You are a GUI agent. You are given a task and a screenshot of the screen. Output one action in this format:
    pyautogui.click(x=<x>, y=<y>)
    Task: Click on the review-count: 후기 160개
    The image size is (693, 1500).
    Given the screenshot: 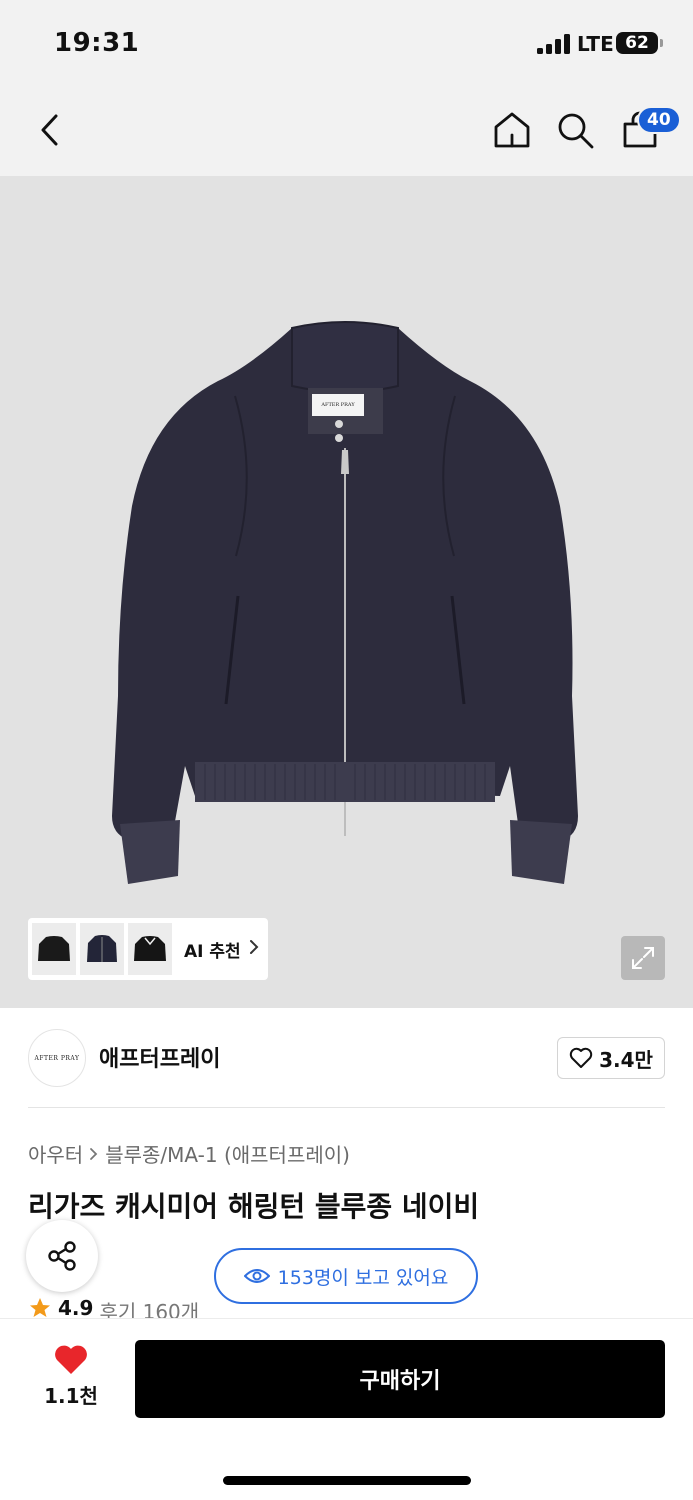 What is the action you would take?
    pyautogui.click(x=149, y=1309)
    